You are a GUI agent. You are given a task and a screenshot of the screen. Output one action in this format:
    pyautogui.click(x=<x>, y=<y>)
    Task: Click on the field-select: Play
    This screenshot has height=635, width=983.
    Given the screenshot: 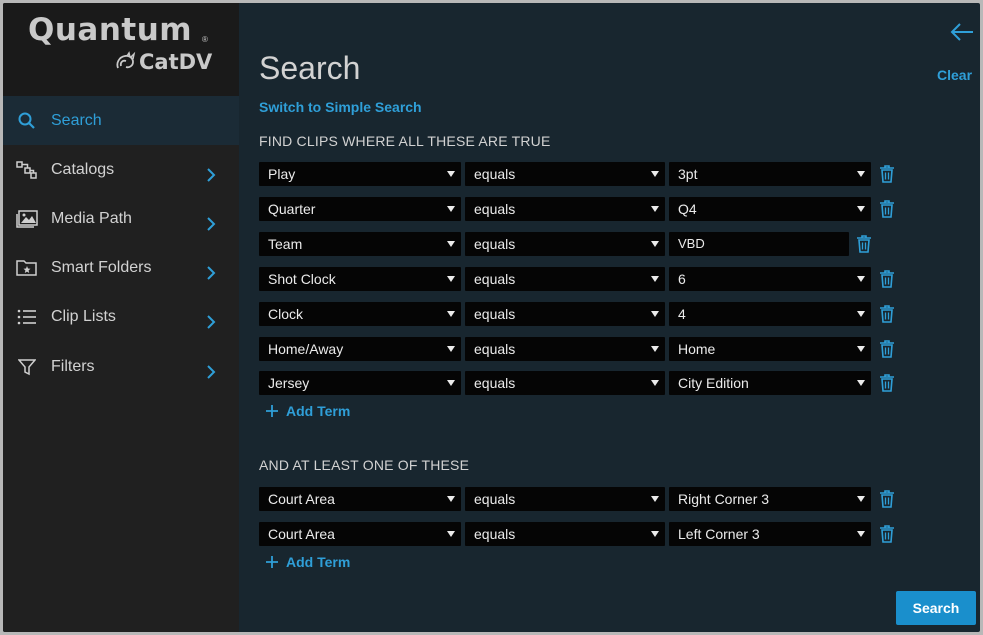 What is the action you would take?
    pyautogui.click(x=360, y=174)
    